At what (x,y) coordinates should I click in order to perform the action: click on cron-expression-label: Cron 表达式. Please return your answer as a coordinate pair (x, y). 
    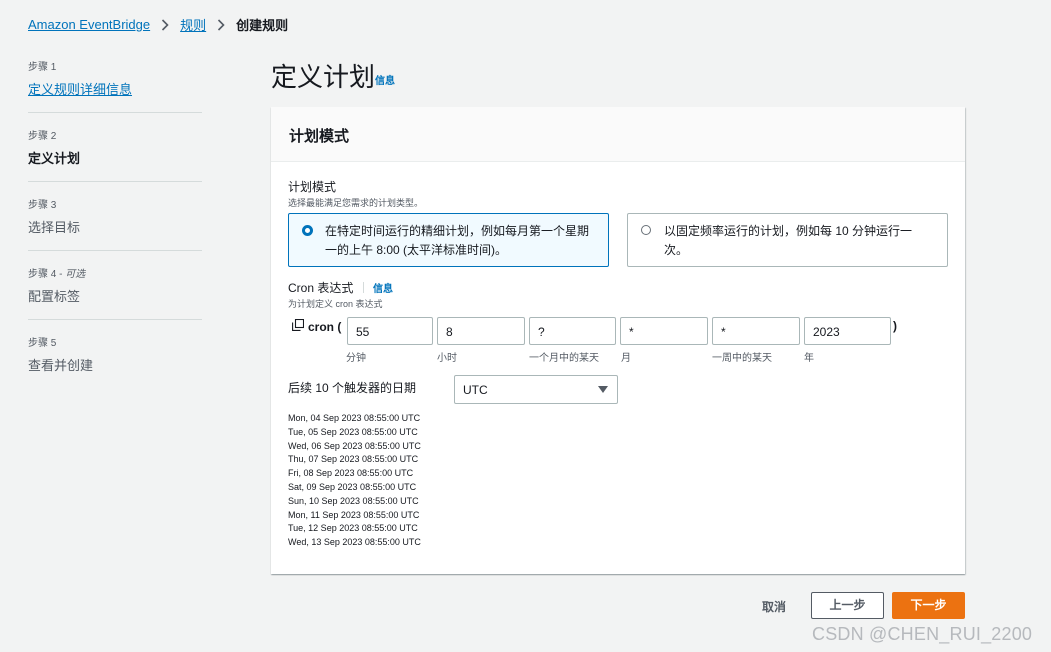
    Looking at the image, I should click on (321, 288).